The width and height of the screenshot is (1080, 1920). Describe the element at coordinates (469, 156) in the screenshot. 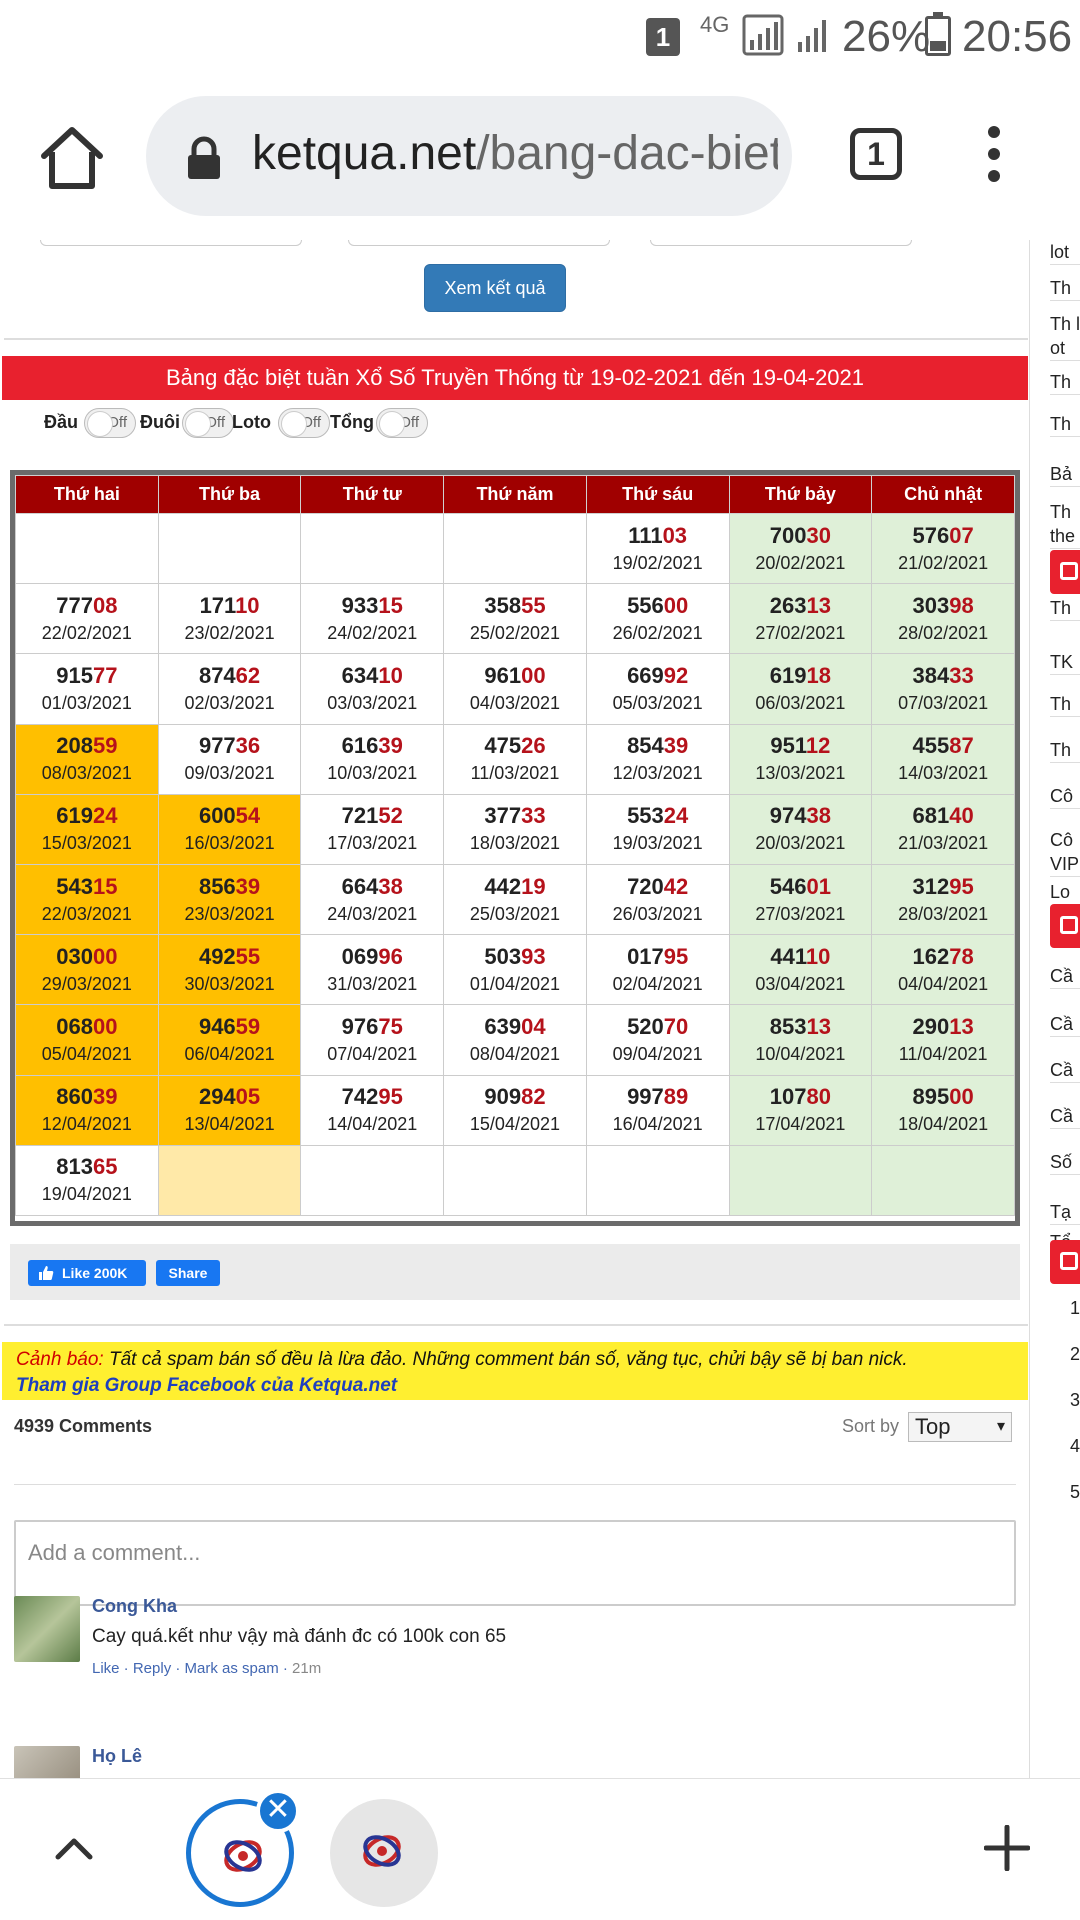

I see `address-bar: ketqua.net/bang-dac-biet` at that location.